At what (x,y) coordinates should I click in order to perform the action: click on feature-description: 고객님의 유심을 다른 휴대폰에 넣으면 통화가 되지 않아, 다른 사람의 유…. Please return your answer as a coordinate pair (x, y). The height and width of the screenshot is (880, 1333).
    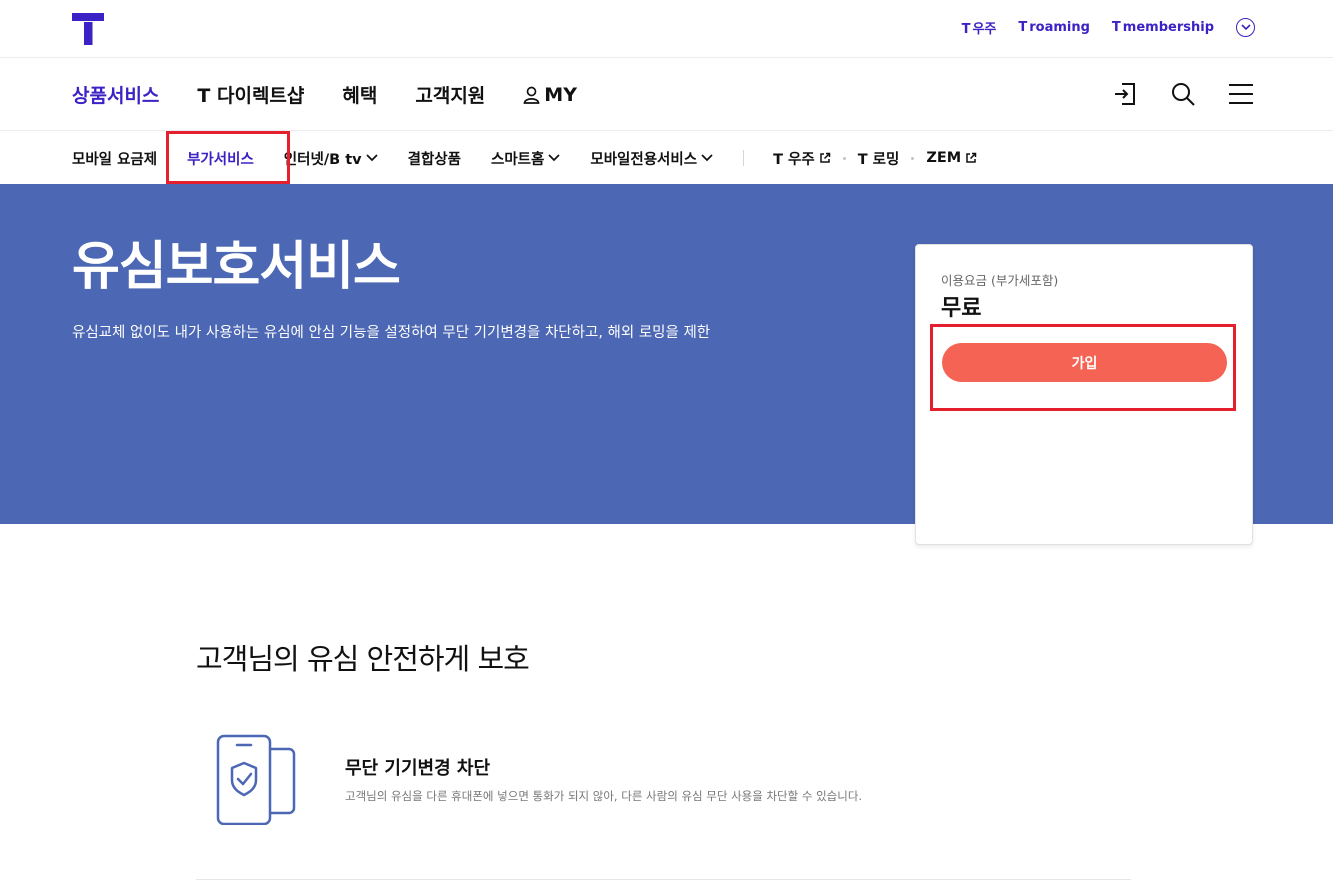
    Looking at the image, I should click on (604, 796).